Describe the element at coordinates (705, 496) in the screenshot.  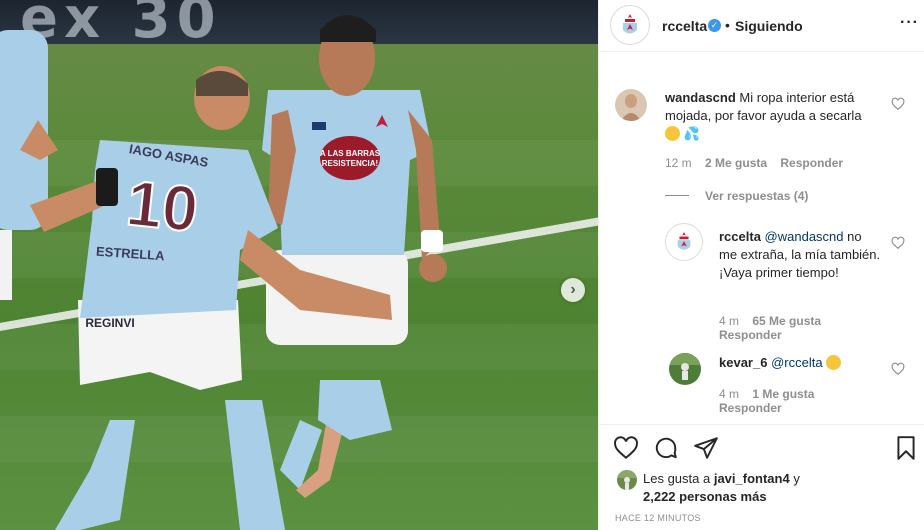
I see `likes-count-button: 2,222 personas más` at that location.